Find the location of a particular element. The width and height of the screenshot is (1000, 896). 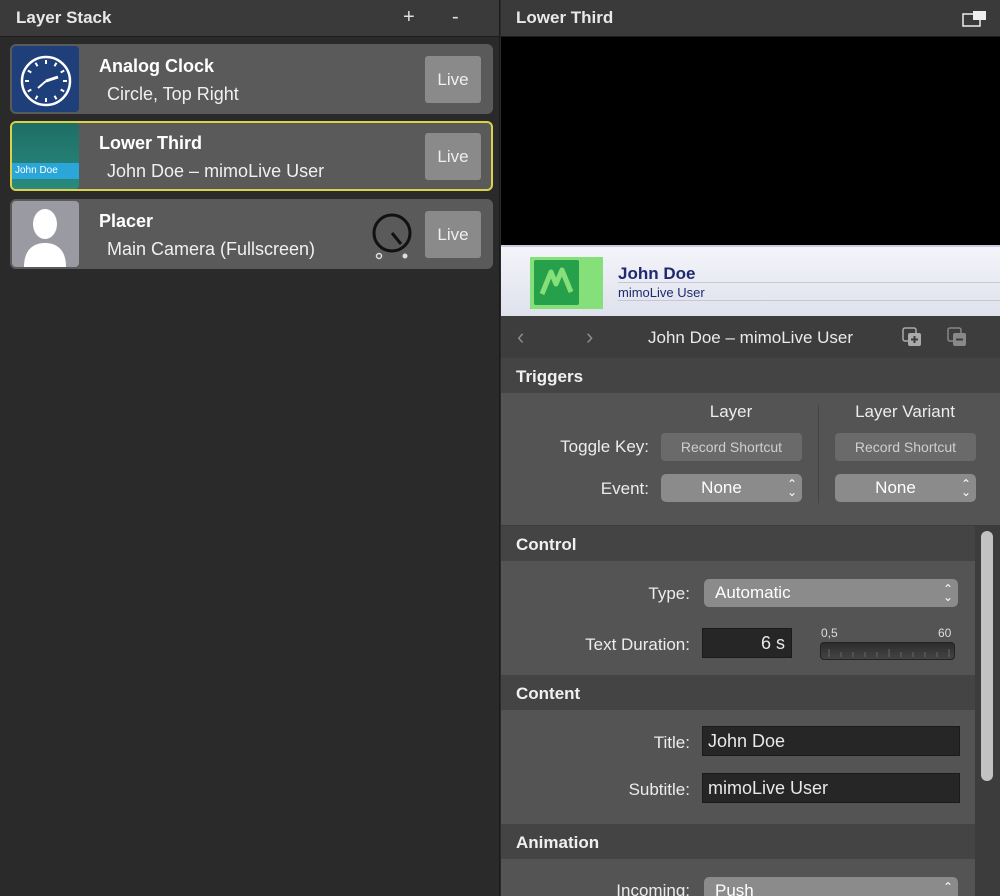

event-layer-select: None ⌃ ⌄ is located at coordinates (731, 488).